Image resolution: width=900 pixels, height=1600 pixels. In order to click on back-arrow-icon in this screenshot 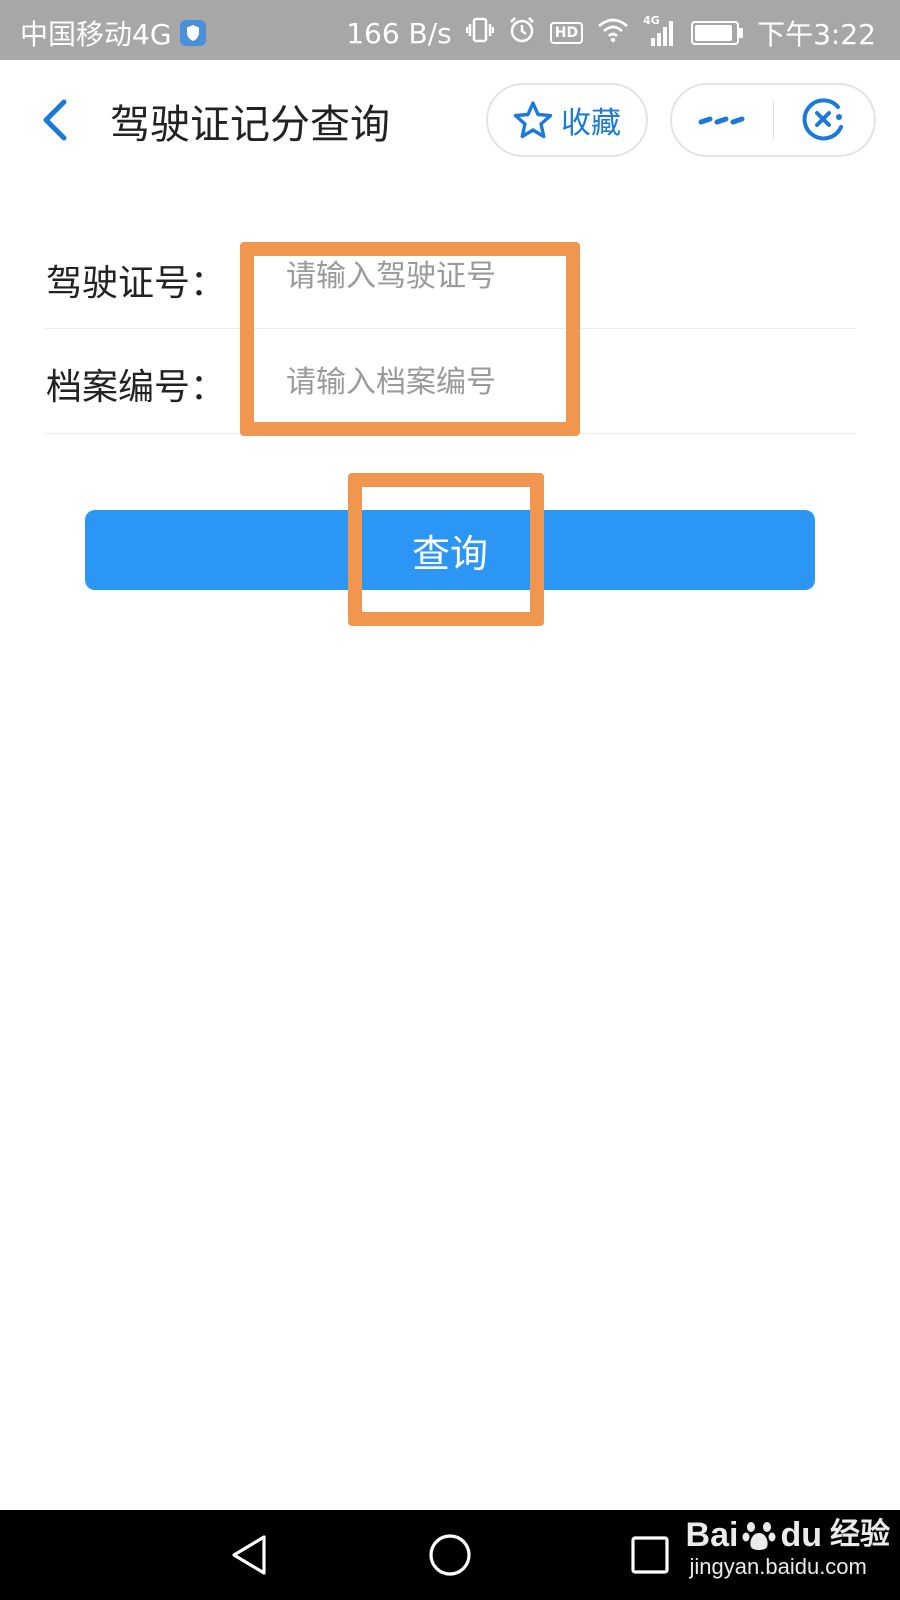, I will do `click(55, 120)`.